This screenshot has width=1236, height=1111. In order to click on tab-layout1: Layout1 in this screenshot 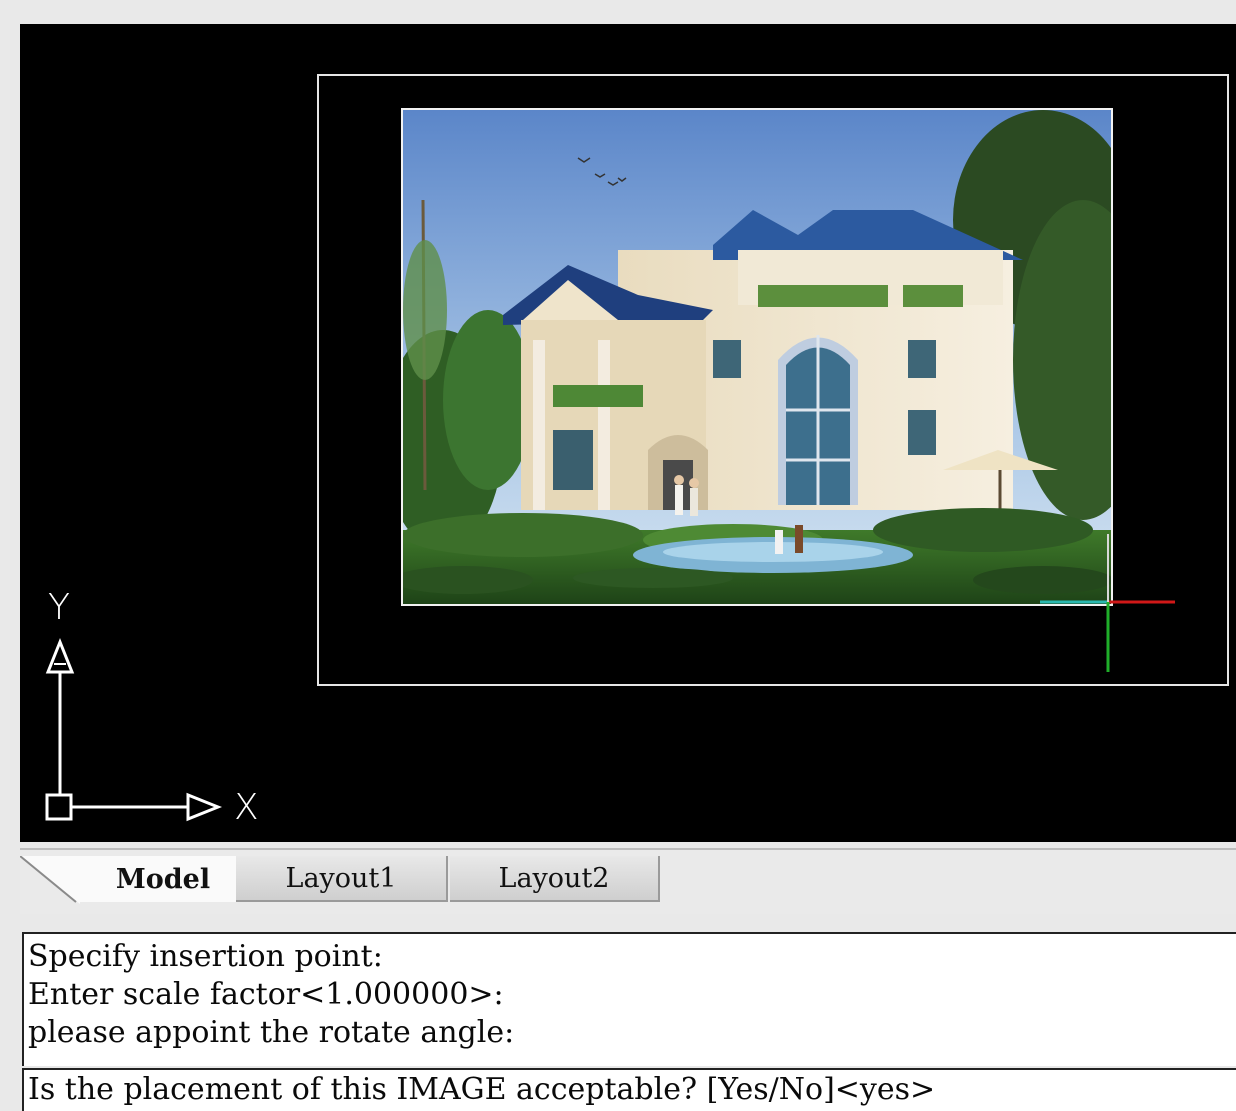, I will do `click(342, 879)`.